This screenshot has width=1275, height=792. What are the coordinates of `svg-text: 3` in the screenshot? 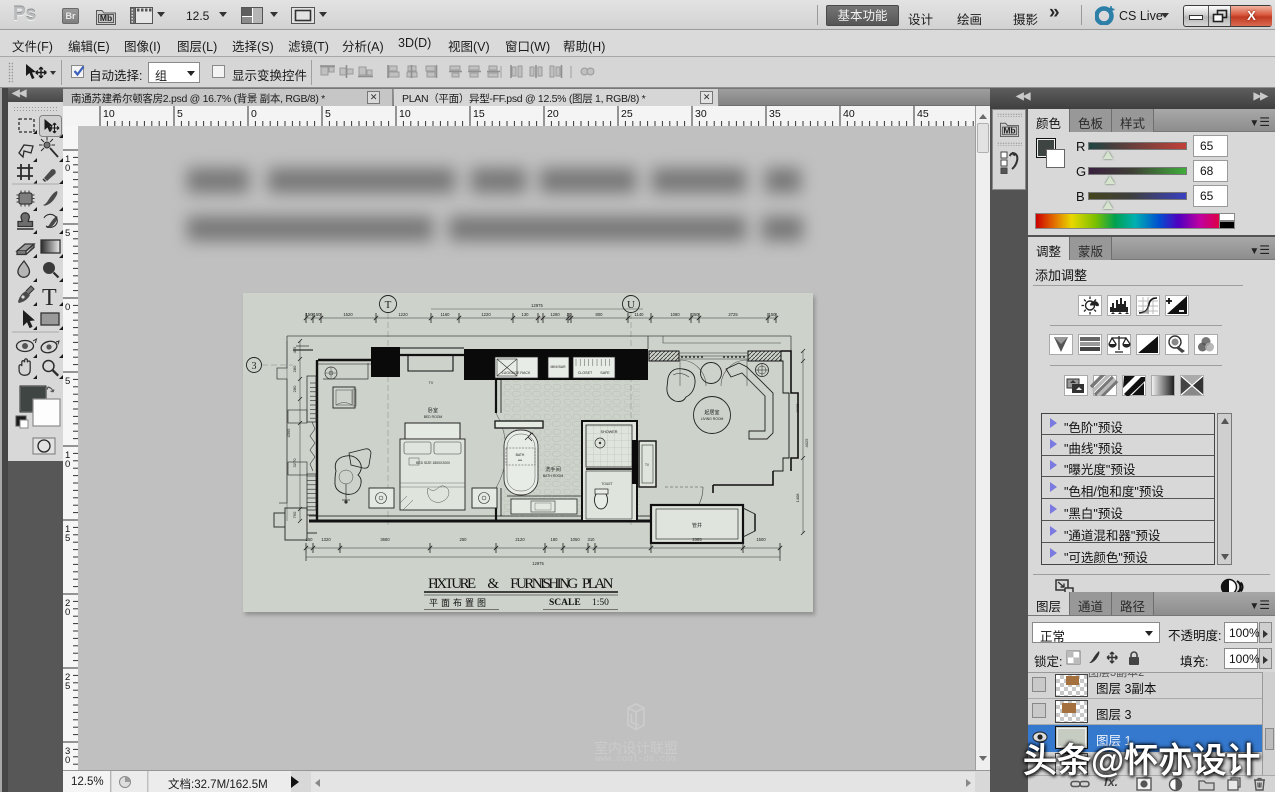 It's located at (254, 366).